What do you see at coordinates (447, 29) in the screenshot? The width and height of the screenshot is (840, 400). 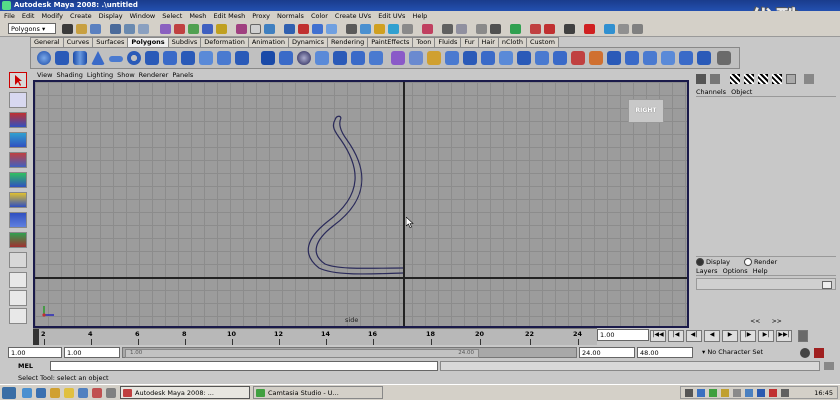 I see `lock-selection-icon` at bounding box center [447, 29].